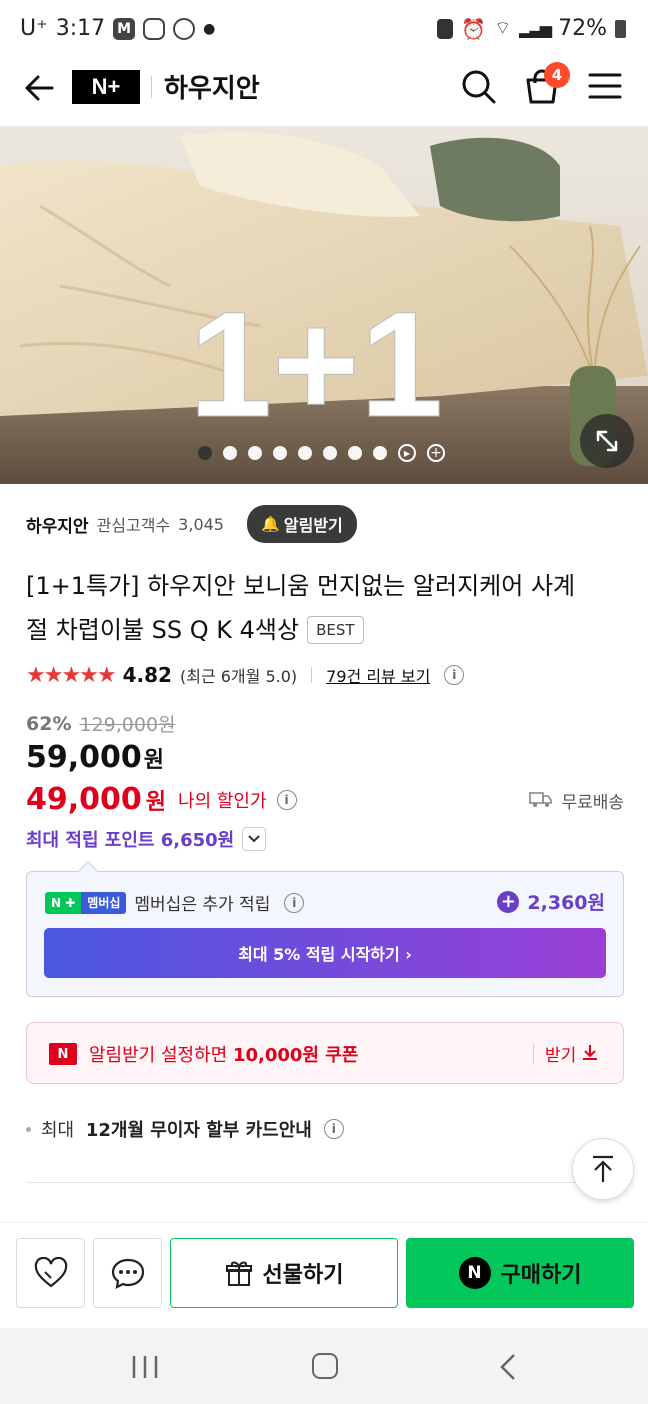  I want to click on max-points-row: 최대 적립 포인트 6,650원, so click(146, 839).